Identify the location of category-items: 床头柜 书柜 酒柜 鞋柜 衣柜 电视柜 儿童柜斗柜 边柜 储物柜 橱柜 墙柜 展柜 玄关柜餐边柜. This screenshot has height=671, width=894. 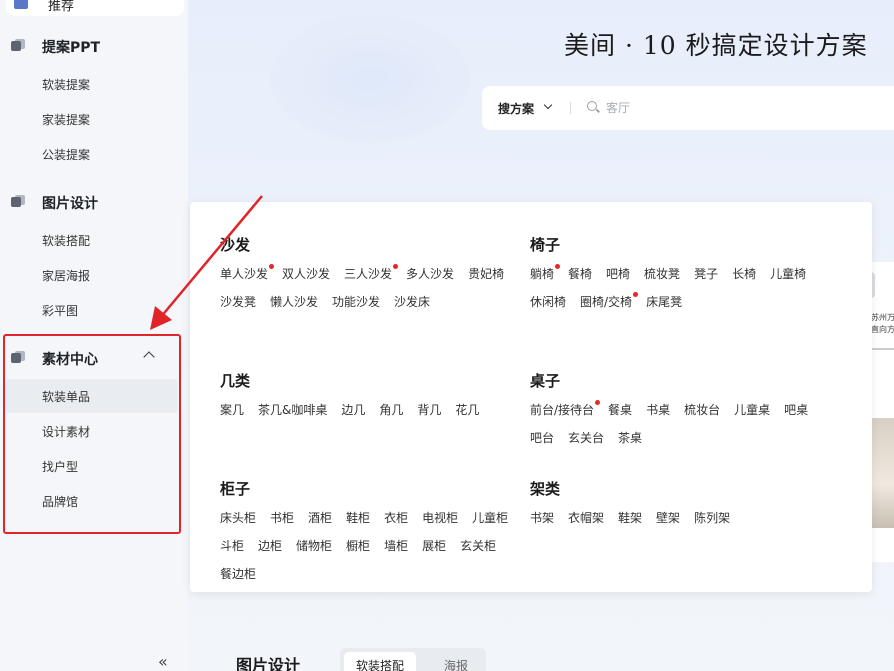
(365, 546).